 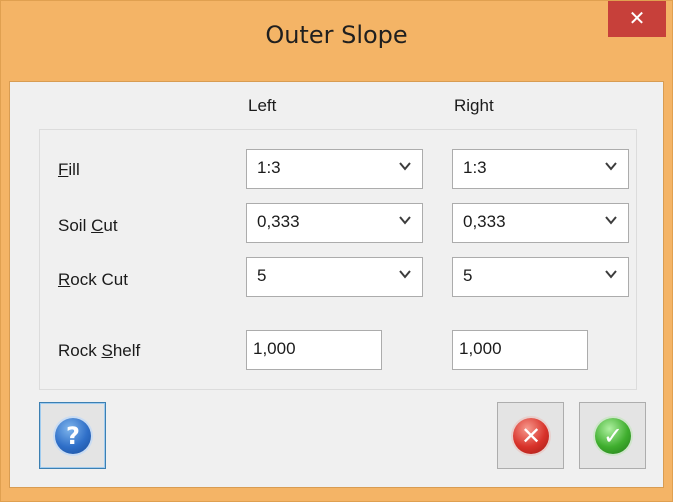 I want to click on fill-left-value: 1:3, so click(x=269, y=167).